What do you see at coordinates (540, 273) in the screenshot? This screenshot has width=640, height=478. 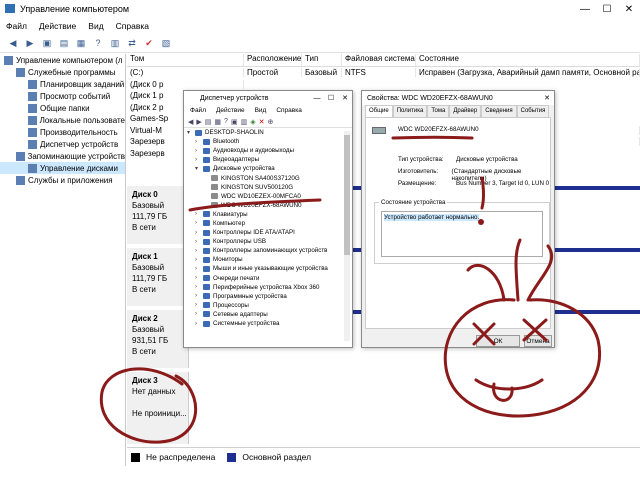 I see `annotation-antenna-right` at bounding box center [540, 273].